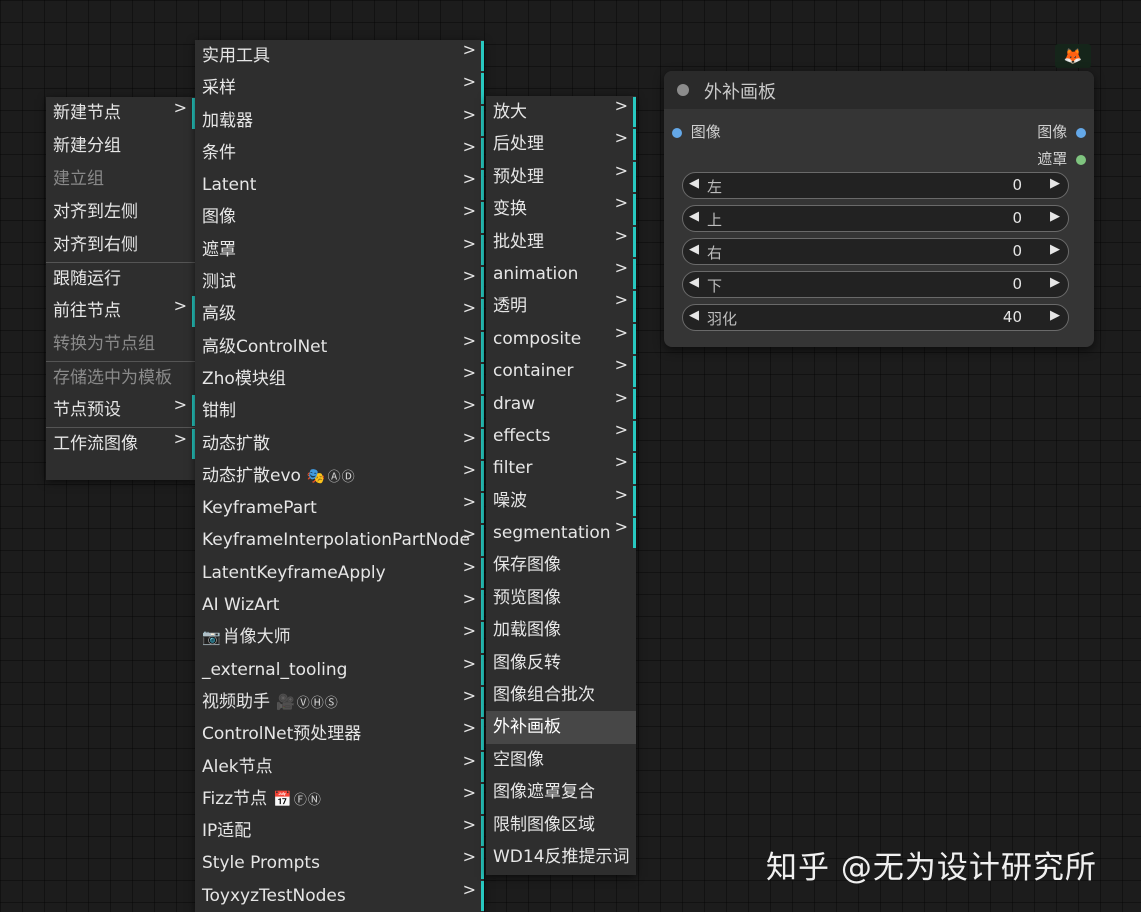 The width and height of the screenshot is (1141, 912). I want to click on category-menu-item-14: KeyframePart >, so click(339, 508).